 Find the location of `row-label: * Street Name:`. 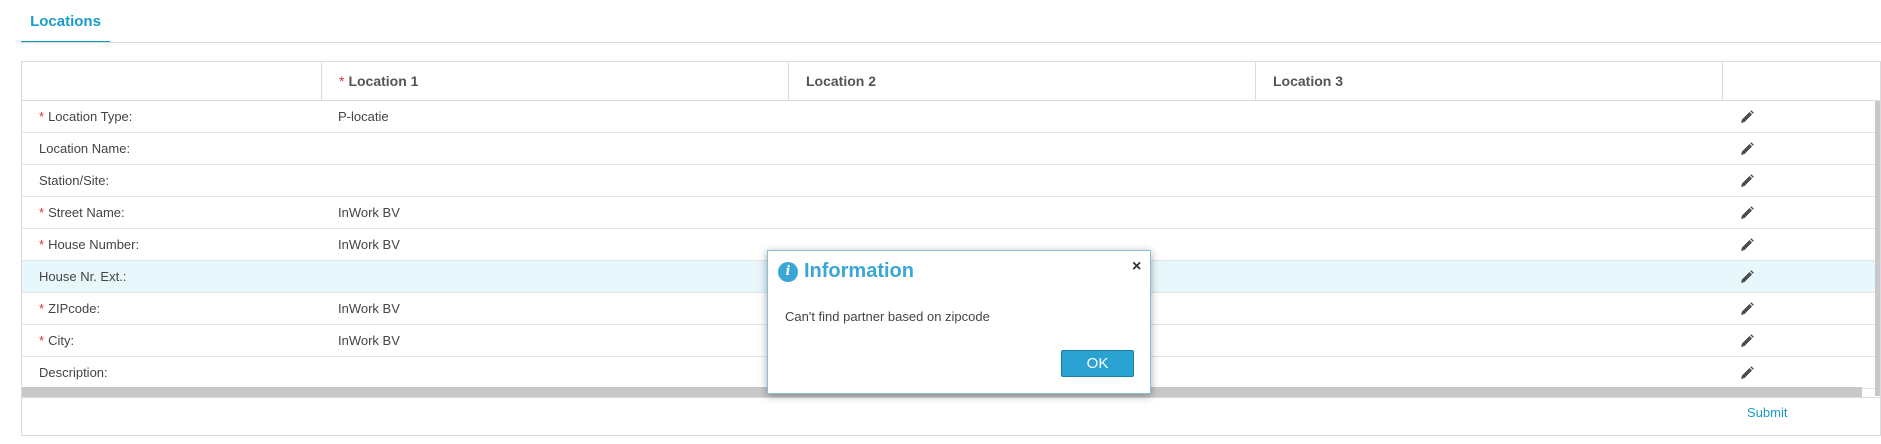

row-label: * Street Name: is located at coordinates (82, 212).